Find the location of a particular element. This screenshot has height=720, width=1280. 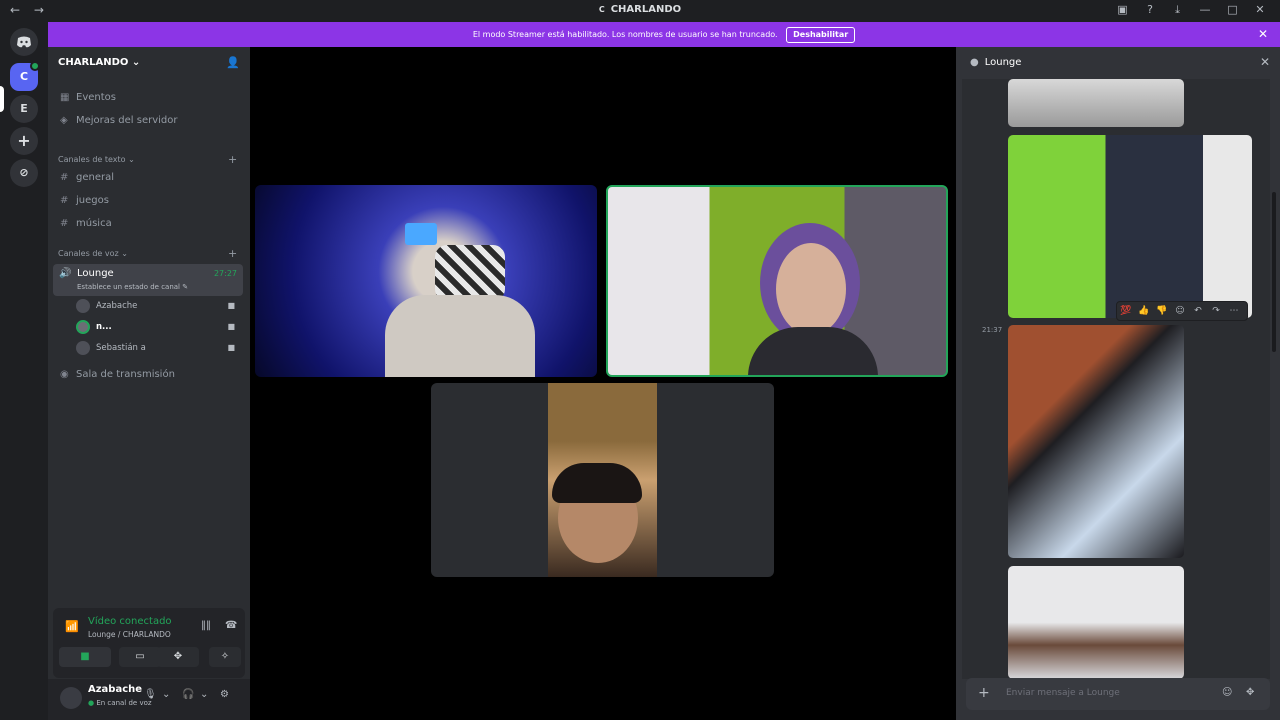

minimize-icon: — is located at coordinates (1205, 9).